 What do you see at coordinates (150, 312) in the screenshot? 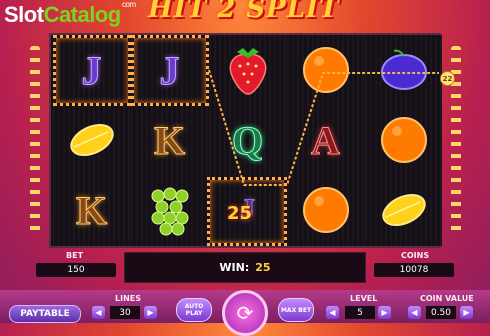
I see `lines-increase-button: ▶` at bounding box center [150, 312].